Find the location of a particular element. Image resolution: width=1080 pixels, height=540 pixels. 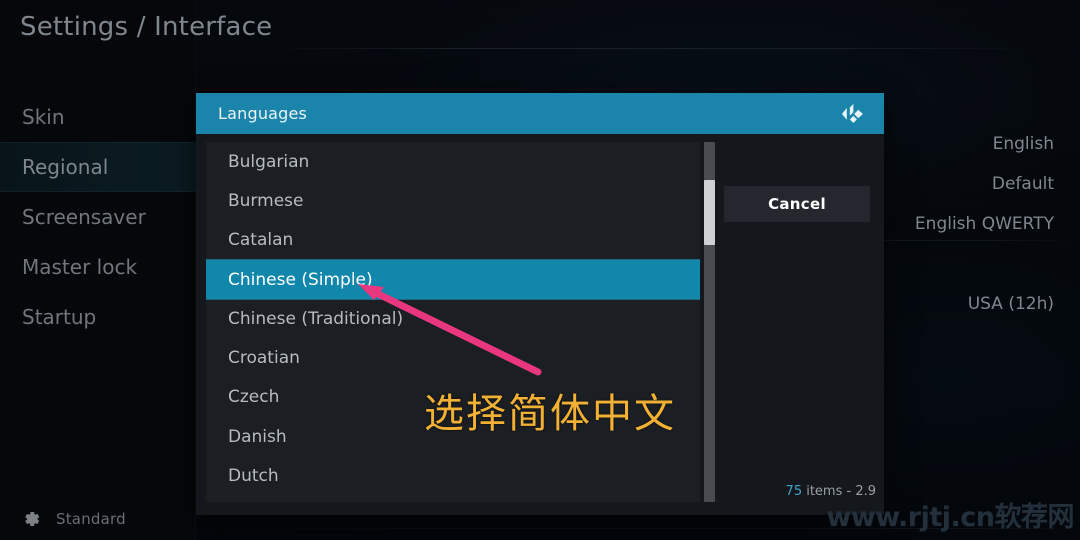

list-item: Dutch is located at coordinates (453, 475).